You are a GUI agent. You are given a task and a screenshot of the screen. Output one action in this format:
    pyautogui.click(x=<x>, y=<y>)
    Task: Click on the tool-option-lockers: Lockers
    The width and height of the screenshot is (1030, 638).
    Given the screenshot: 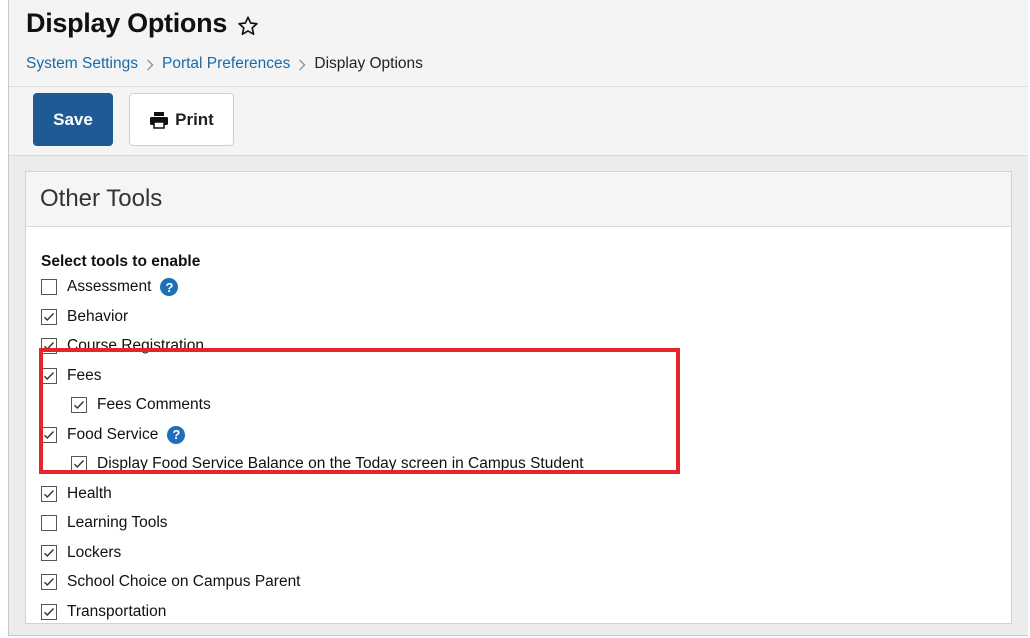 What is the action you would take?
    pyautogui.click(x=81, y=553)
    